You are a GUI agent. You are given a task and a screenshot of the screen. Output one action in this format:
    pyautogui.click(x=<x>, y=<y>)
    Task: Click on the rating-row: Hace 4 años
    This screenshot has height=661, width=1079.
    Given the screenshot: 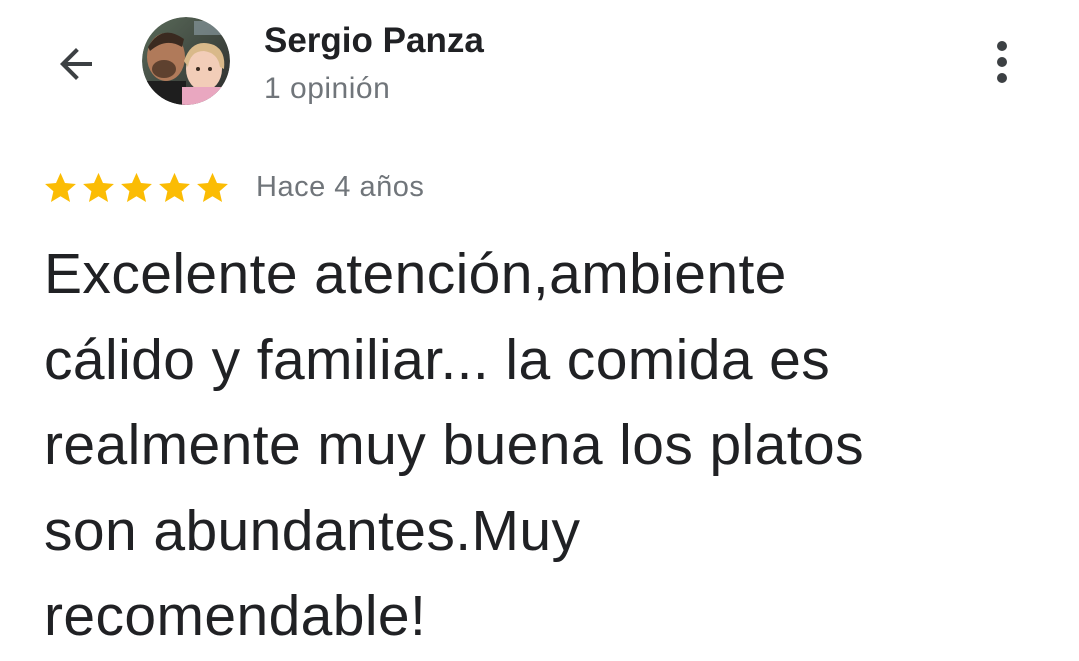 What is the action you would take?
    pyautogui.click(x=233, y=187)
    